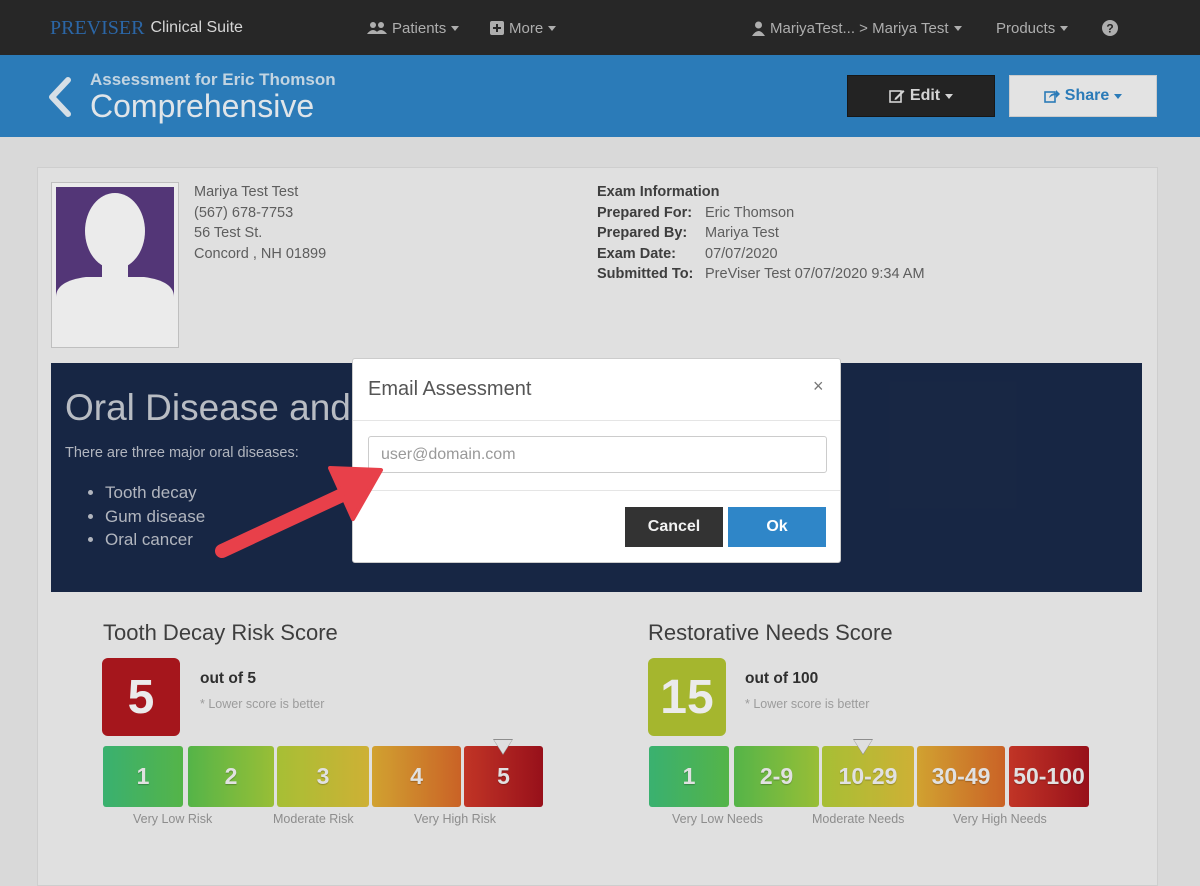 The image size is (1200, 886). Describe the element at coordinates (450, 389) in the screenshot. I see `modal-title: Email Assessment` at that location.